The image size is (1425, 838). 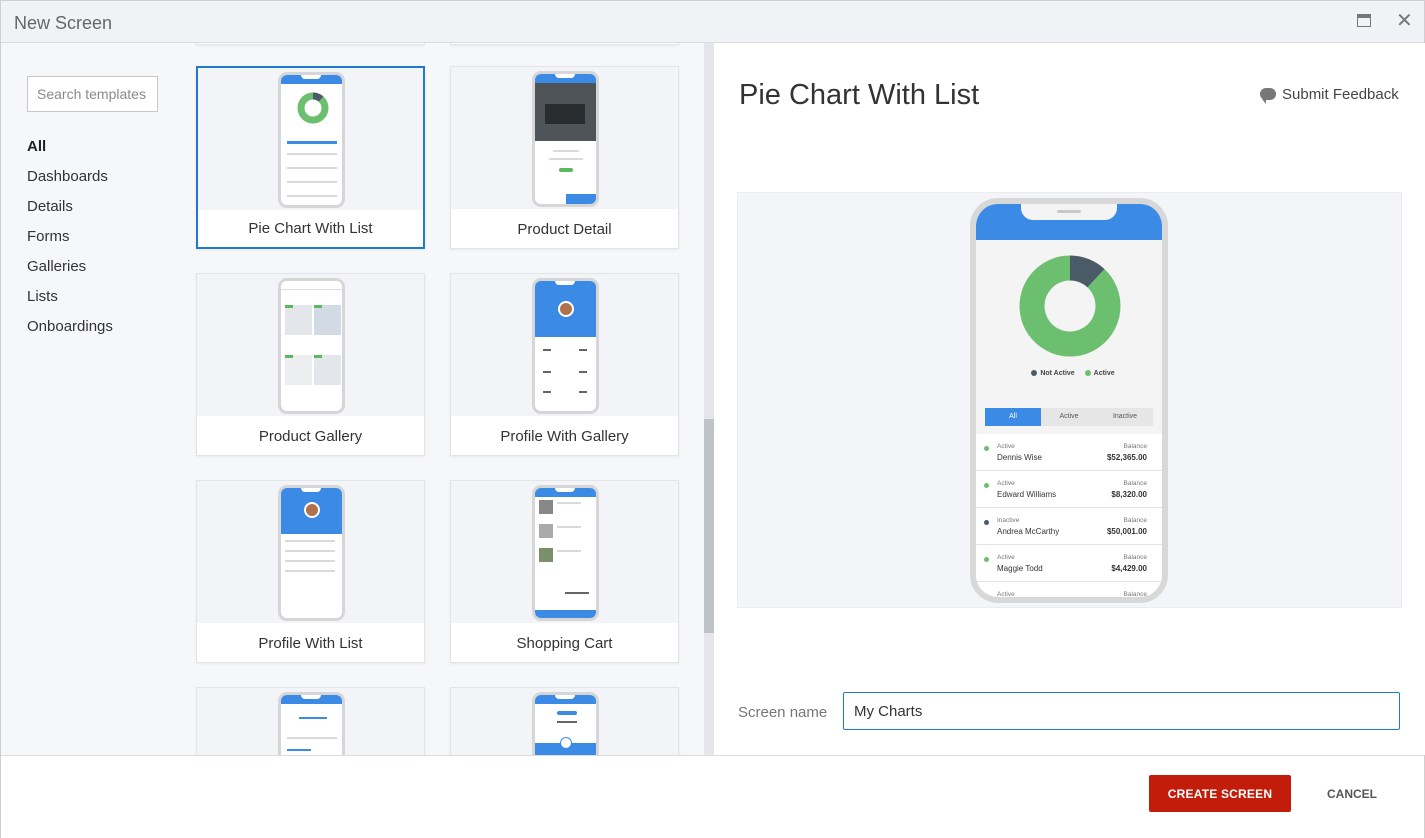 I want to click on template-label: Product Detail, so click(x=564, y=229).